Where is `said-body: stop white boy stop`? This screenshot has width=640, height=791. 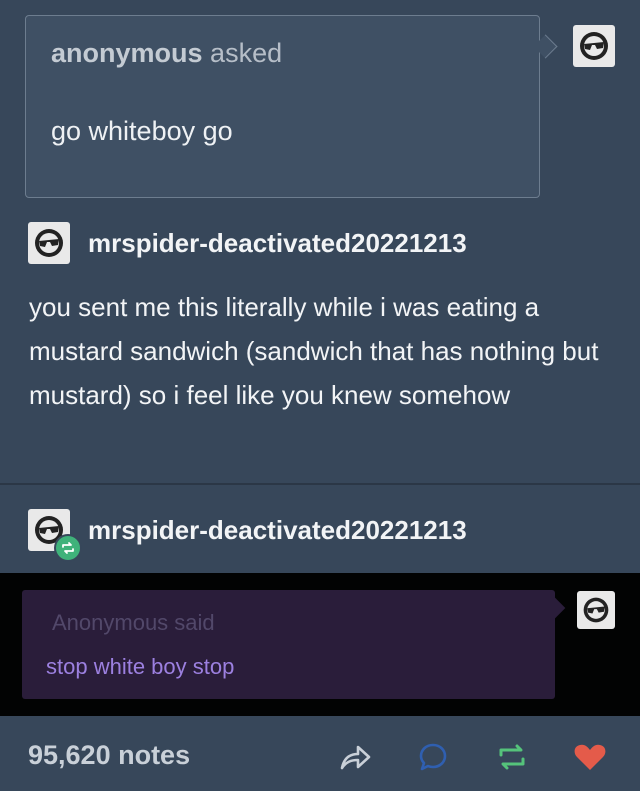
said-body: stop white boy stop is located at coordinates (140, 666).